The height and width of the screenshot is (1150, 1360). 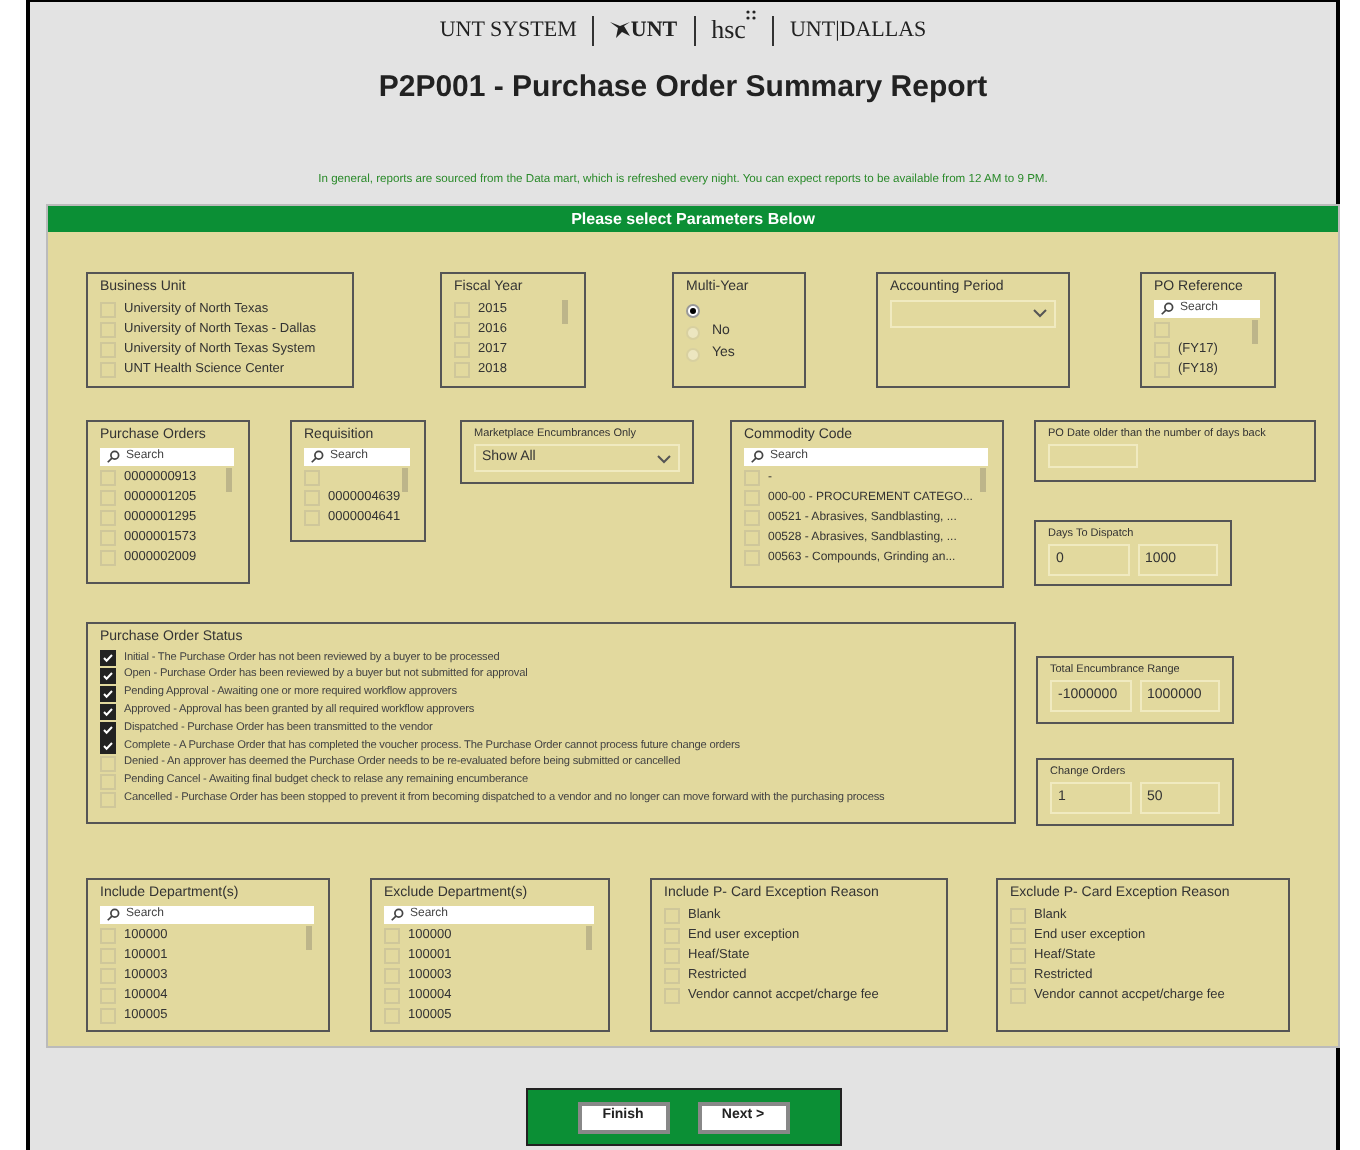 What do you see at coordinates (1093, 456) in the screenshot?
I see `input-field` at bounding box center [1093, 456].